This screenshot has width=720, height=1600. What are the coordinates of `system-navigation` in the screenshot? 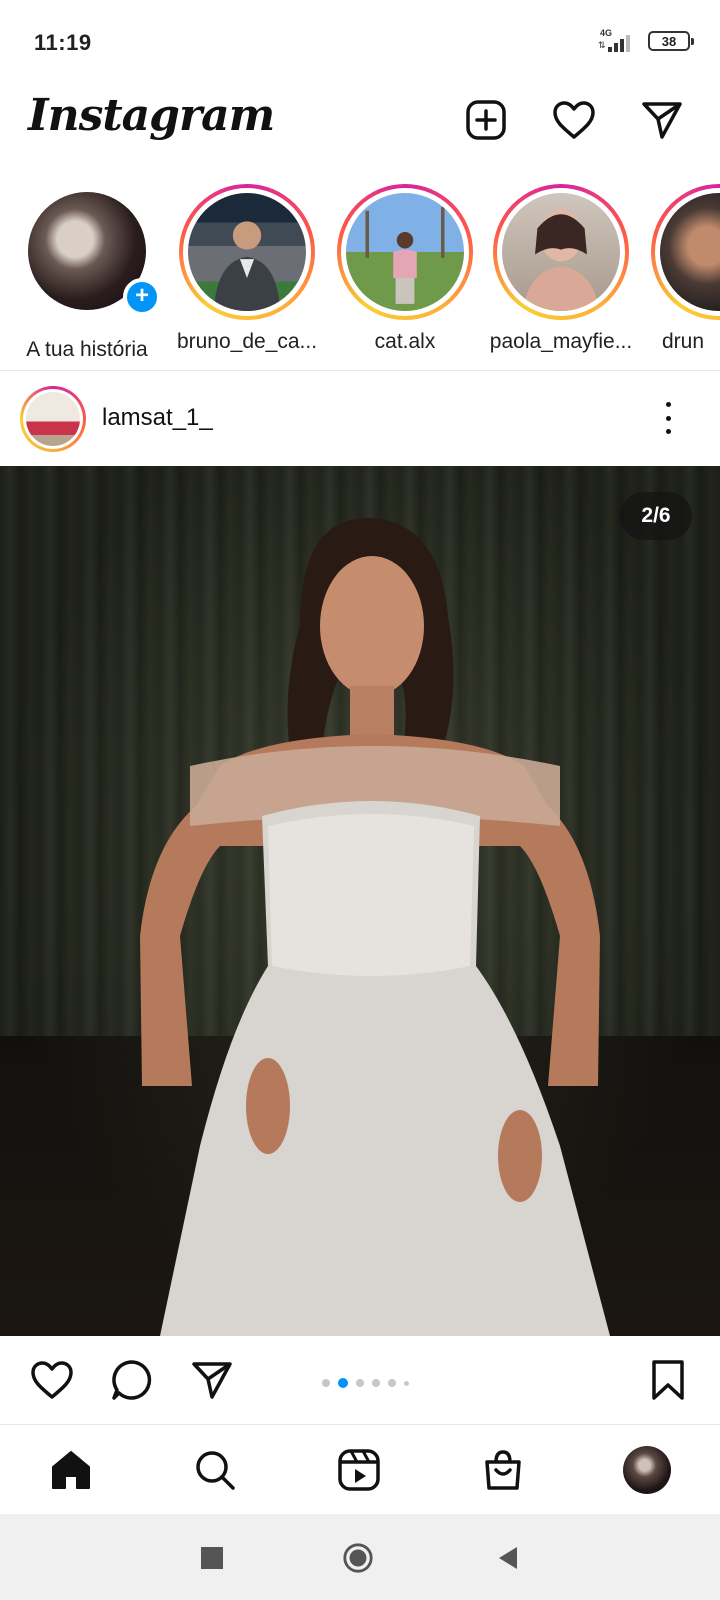 It's located at (360, 1557).